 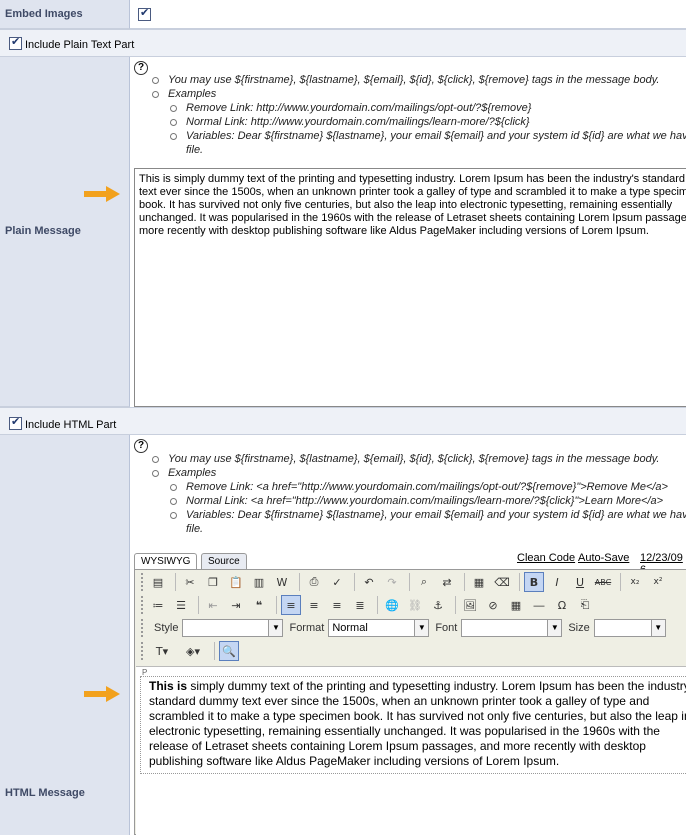 I want to click on background-color-icon: ◈▾, so click(x=193, y=651).